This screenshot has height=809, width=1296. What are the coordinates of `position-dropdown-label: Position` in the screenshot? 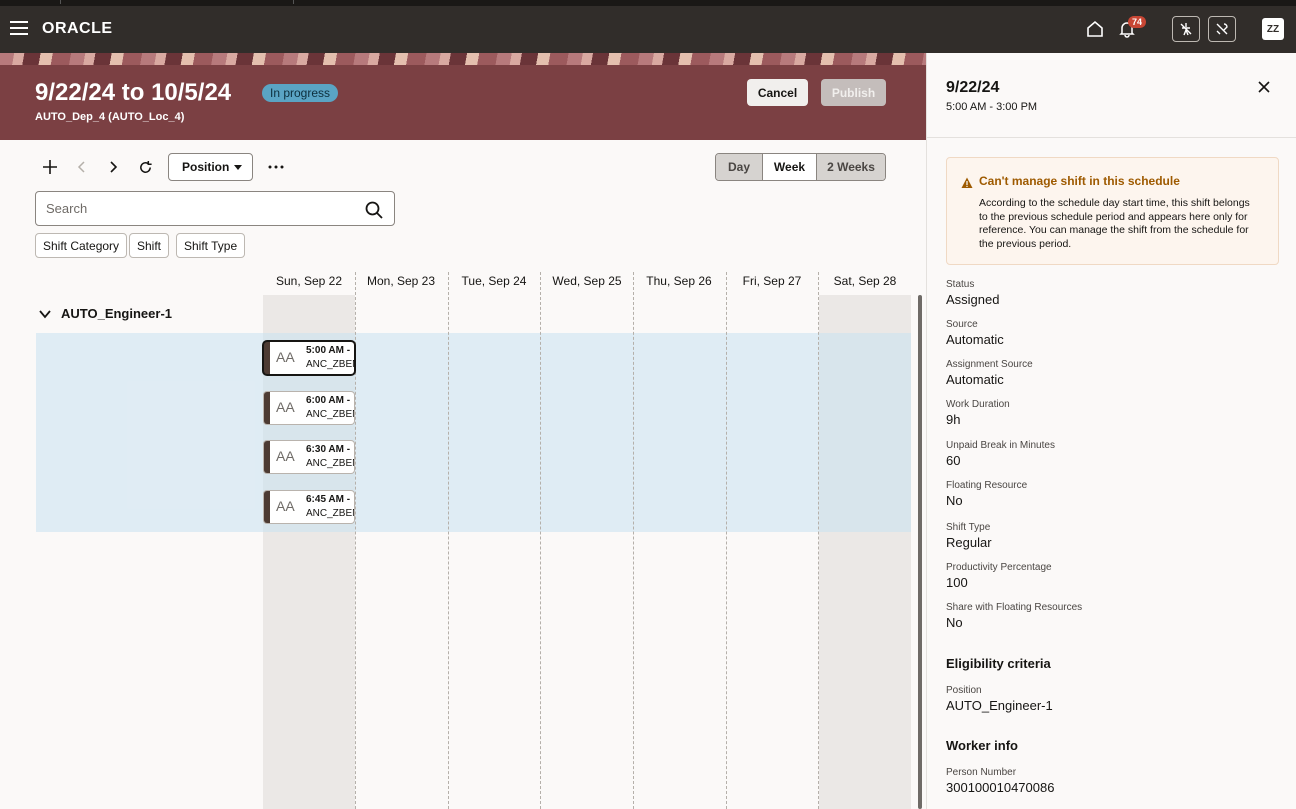 It's located at (206, 167).